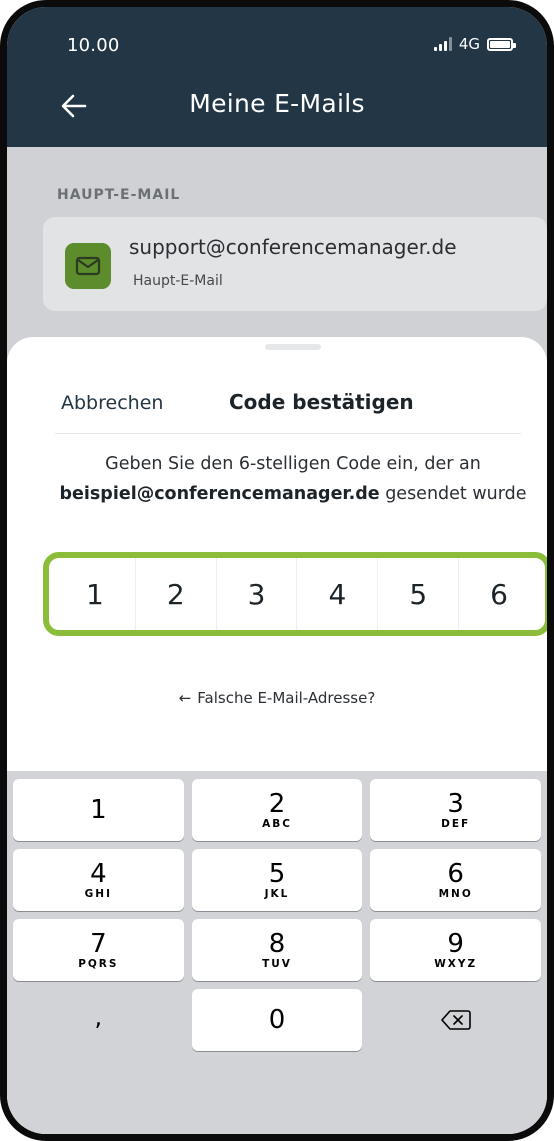 The width and height of the screenshot is (554, 1141). What do you see at coordinates (277, 103) in the screenshot?
I see `page-title: Meine E-Mails` at bounding box center [277, 103].